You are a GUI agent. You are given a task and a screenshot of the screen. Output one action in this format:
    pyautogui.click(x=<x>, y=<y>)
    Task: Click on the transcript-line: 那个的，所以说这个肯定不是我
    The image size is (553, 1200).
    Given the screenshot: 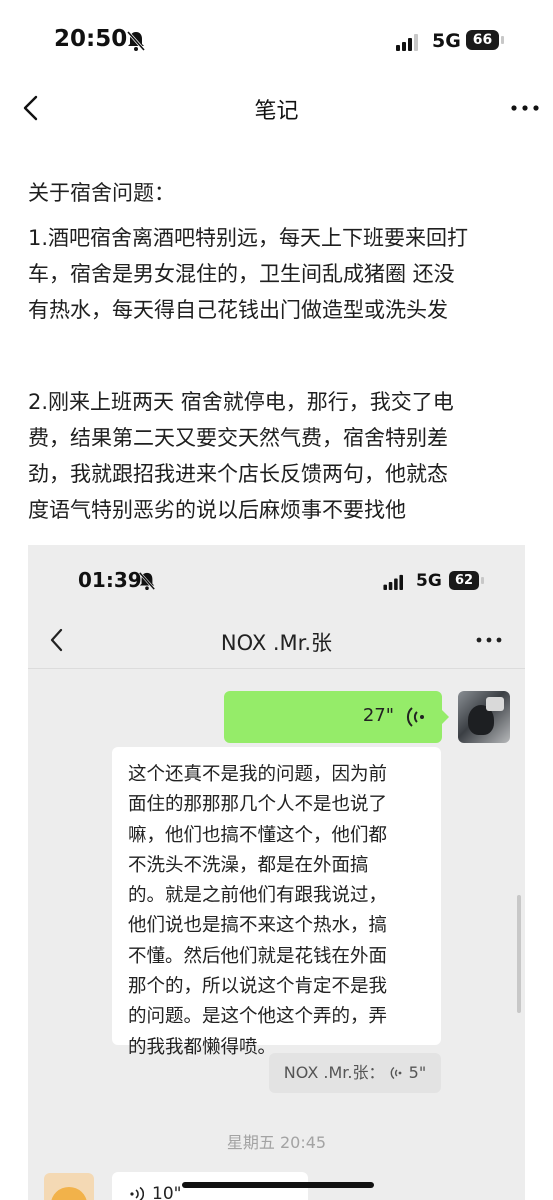 What is the action you would take?
    pyautogui.click(x=258, y=987)
    